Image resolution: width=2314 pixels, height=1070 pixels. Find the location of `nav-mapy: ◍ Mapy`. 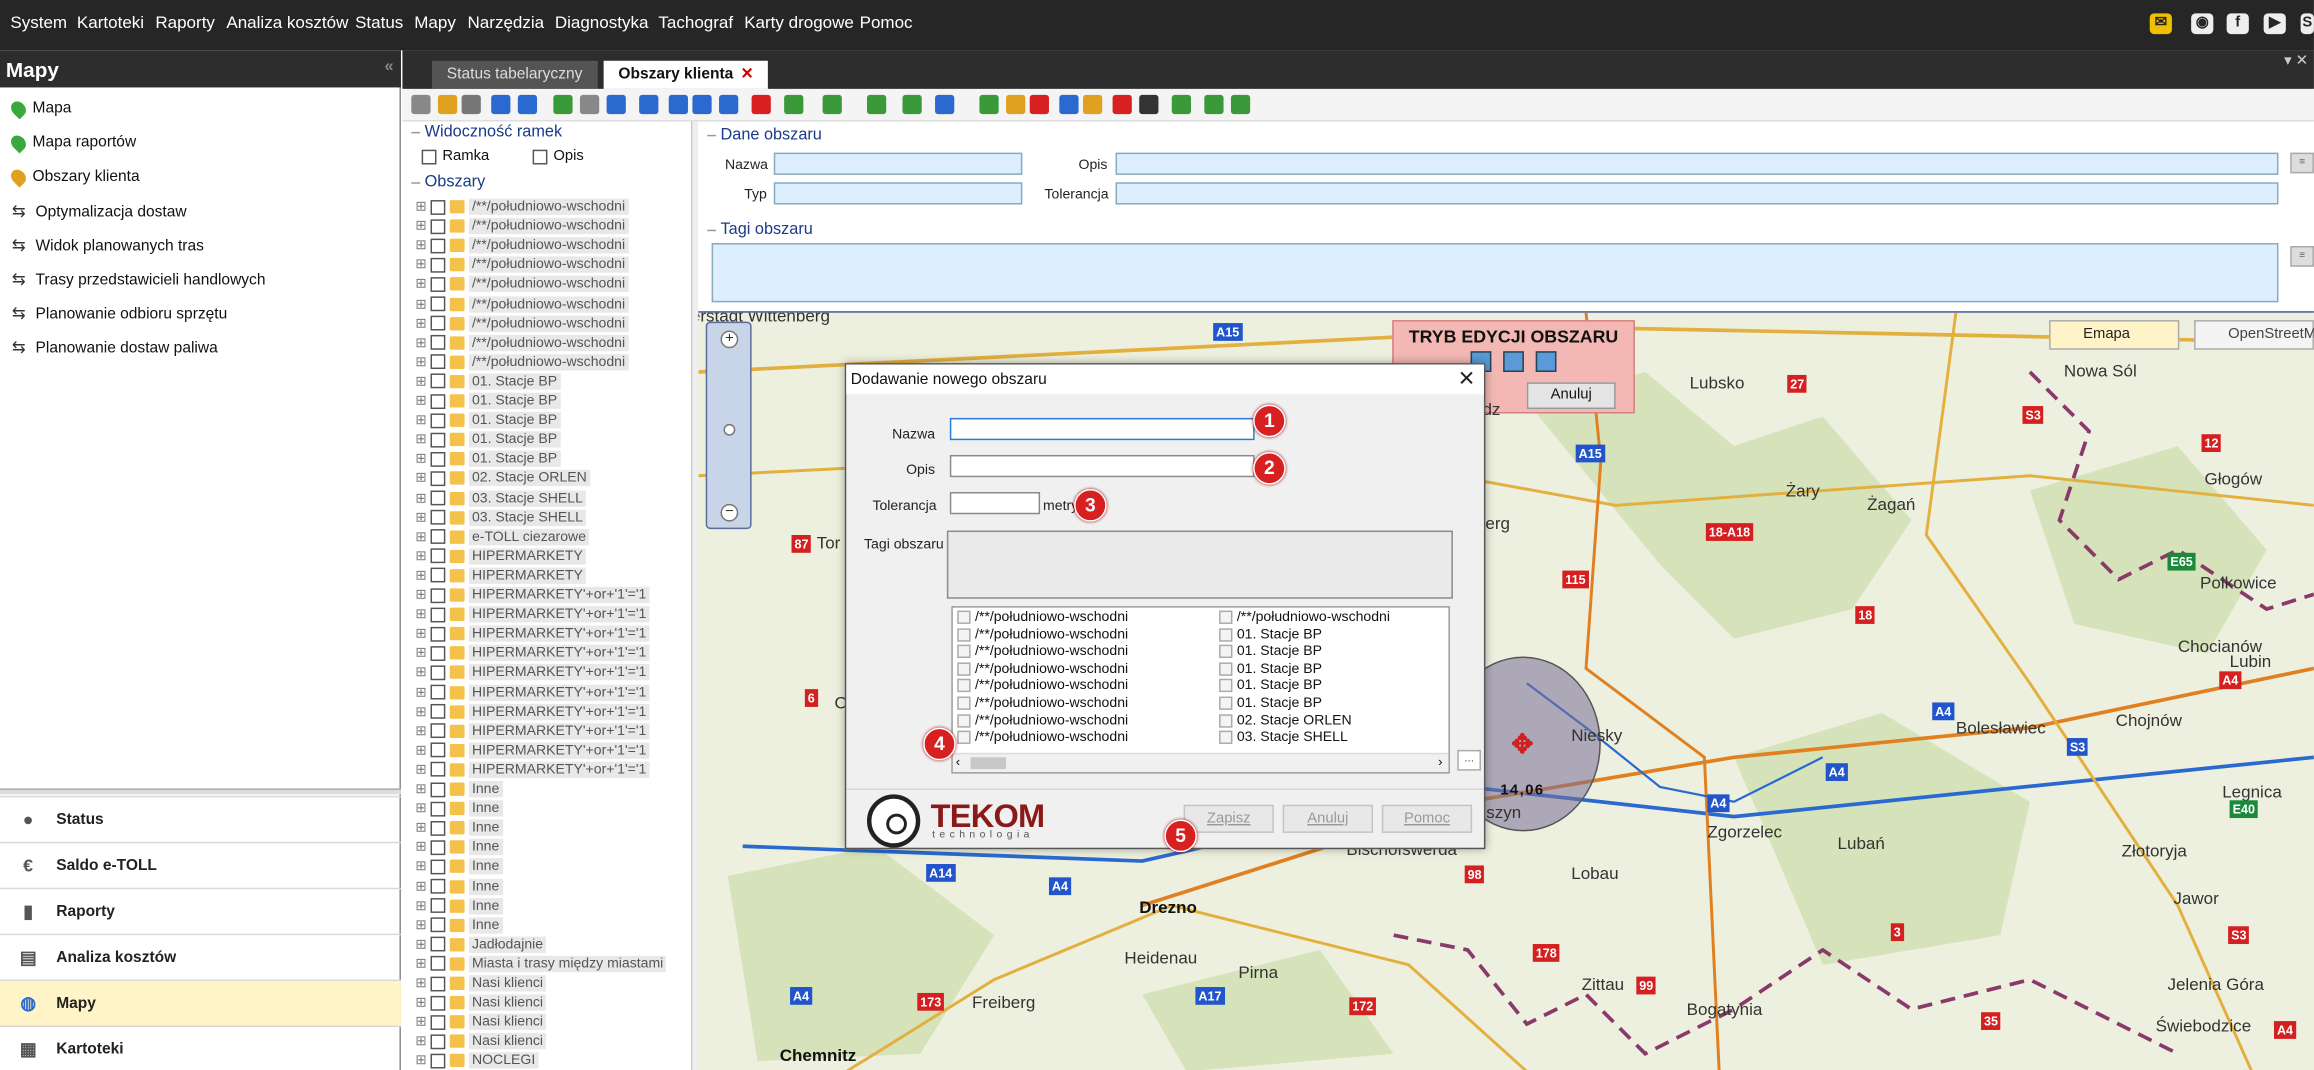

nav-mapy: ◍ Mapy is located at coordinates (200, 1002).